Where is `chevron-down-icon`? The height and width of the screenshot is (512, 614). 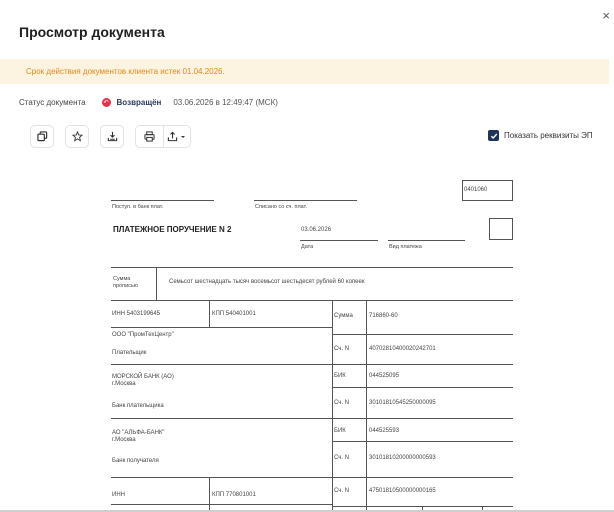 chevron-down-icon is located at coordinates (183, 136).